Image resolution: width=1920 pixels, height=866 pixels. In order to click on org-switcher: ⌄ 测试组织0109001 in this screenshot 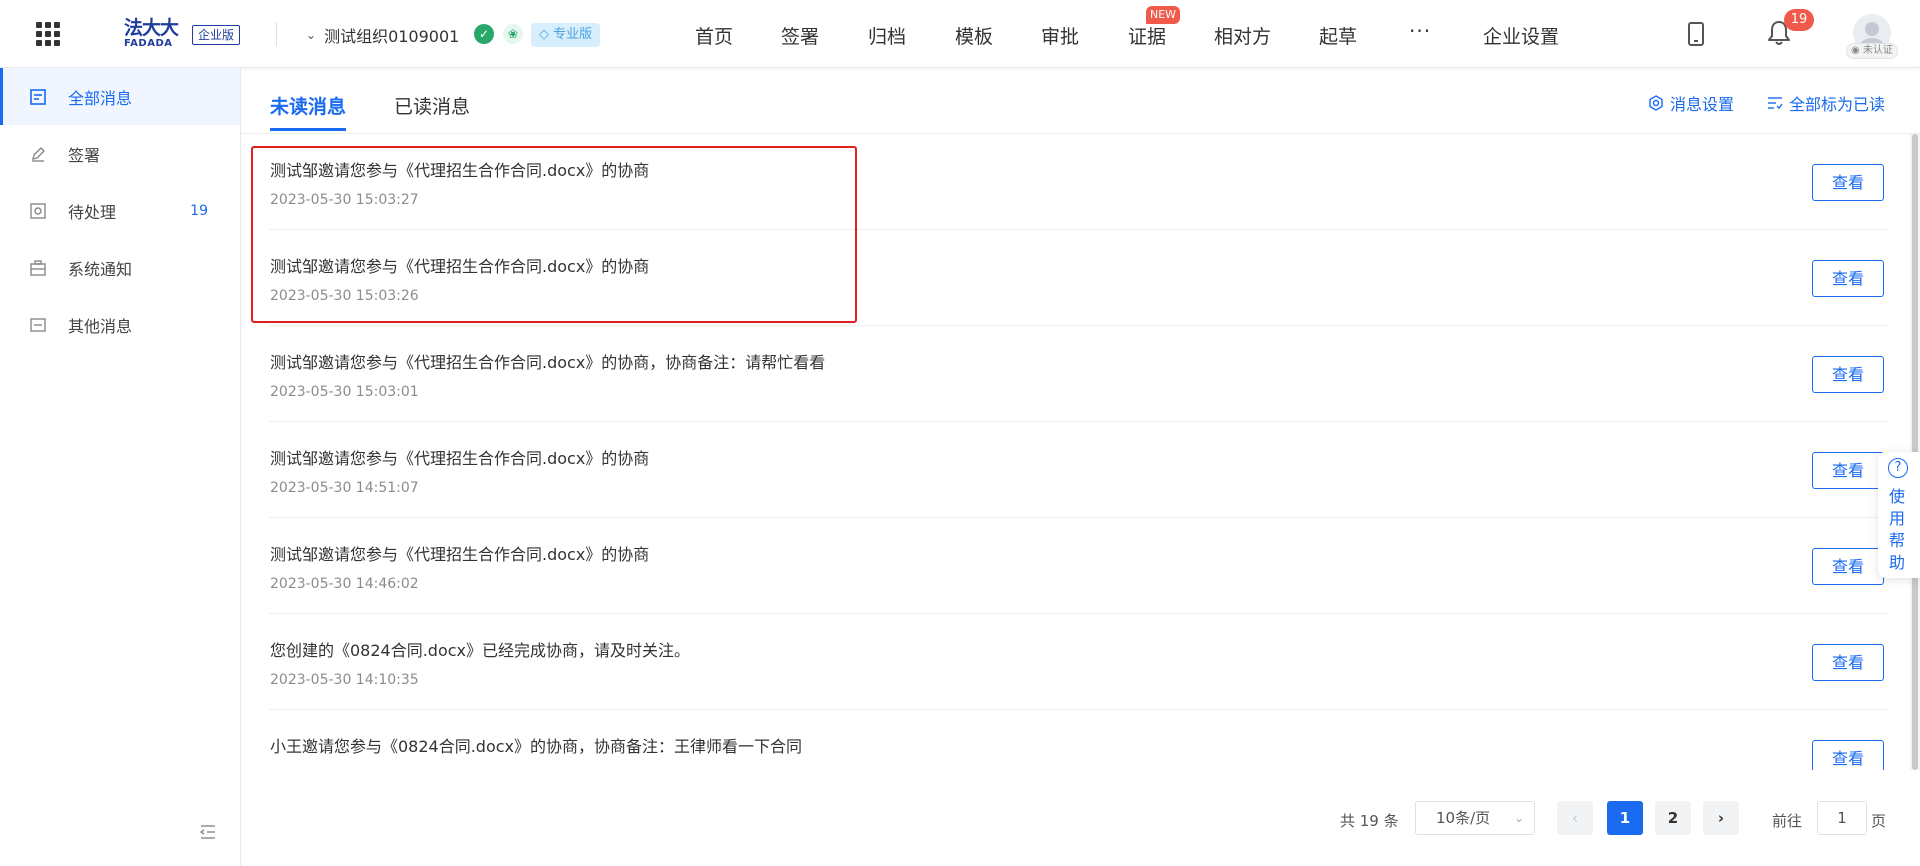, I will do `click(382, 35)`.